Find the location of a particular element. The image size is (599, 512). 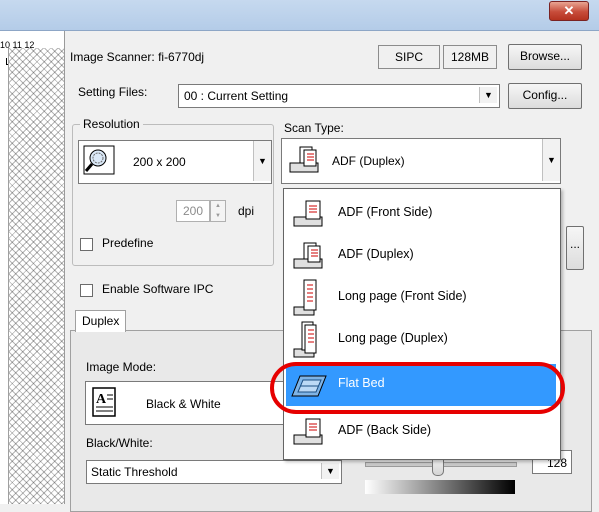

svg-text: A is located at coordinates (101, 399).